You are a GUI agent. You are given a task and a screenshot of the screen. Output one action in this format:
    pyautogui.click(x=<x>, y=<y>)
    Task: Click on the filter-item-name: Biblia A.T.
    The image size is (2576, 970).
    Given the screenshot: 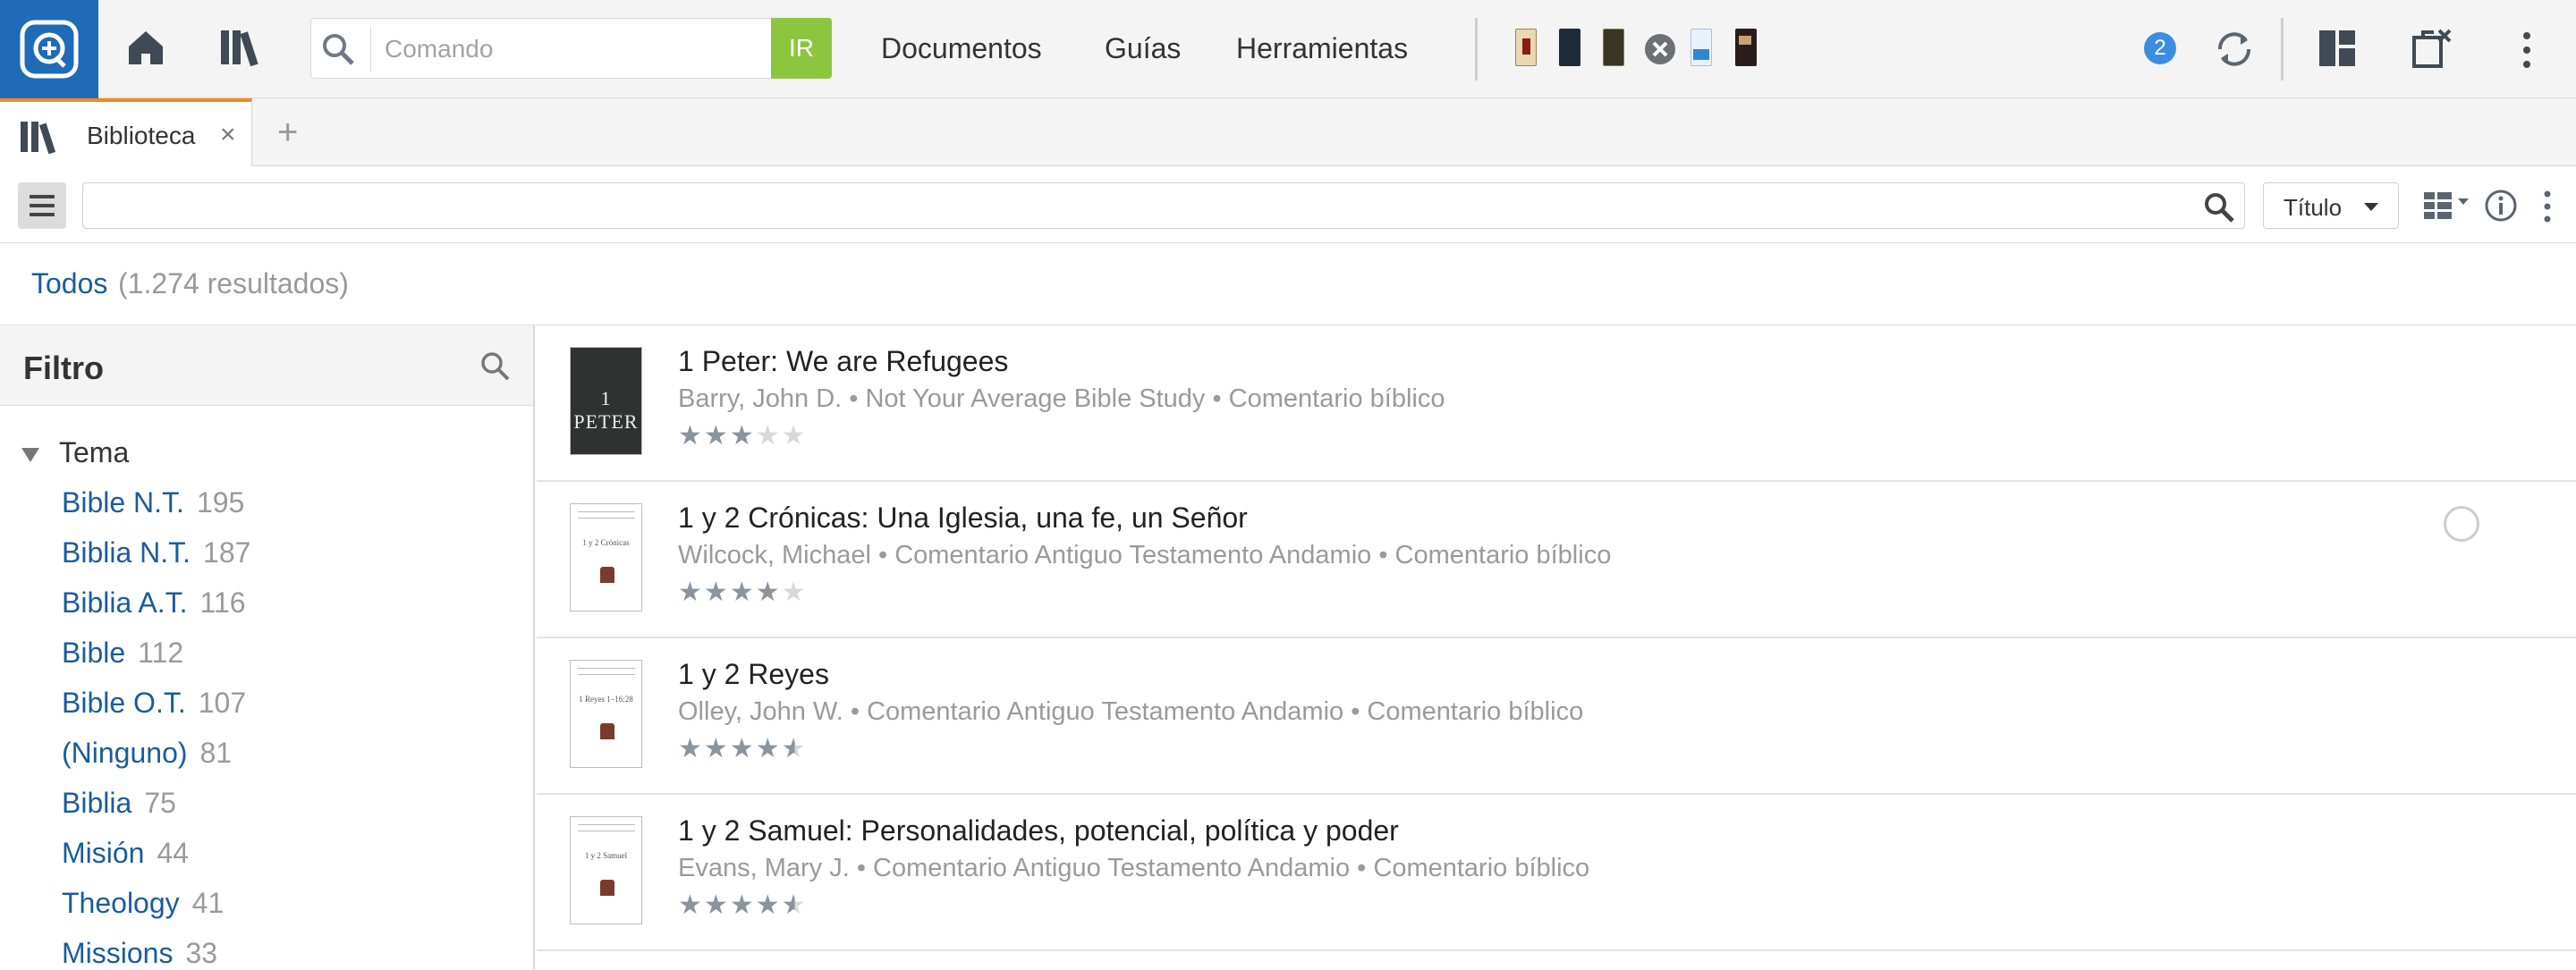 What is the action you would take?
    pyautogui.click(x=125, y=602)
    